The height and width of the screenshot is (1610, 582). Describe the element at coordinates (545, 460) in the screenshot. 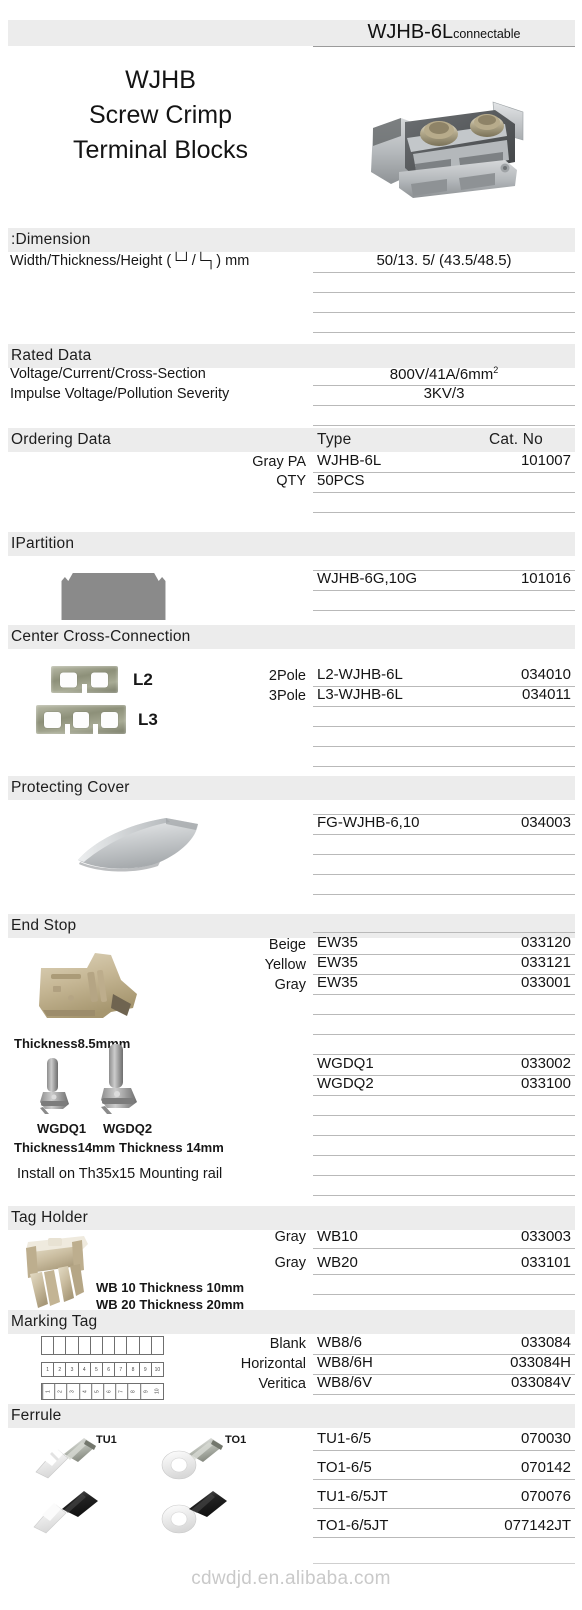

I see `ordering-row-0-cat: 101007` at that location.